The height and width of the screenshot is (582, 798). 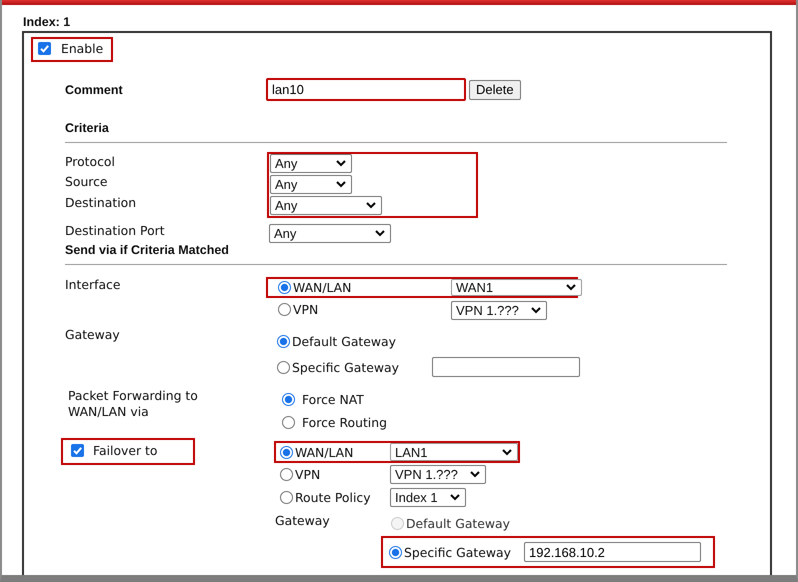 I want to click on section-heading: Criteria, so click(x=87, y=128).